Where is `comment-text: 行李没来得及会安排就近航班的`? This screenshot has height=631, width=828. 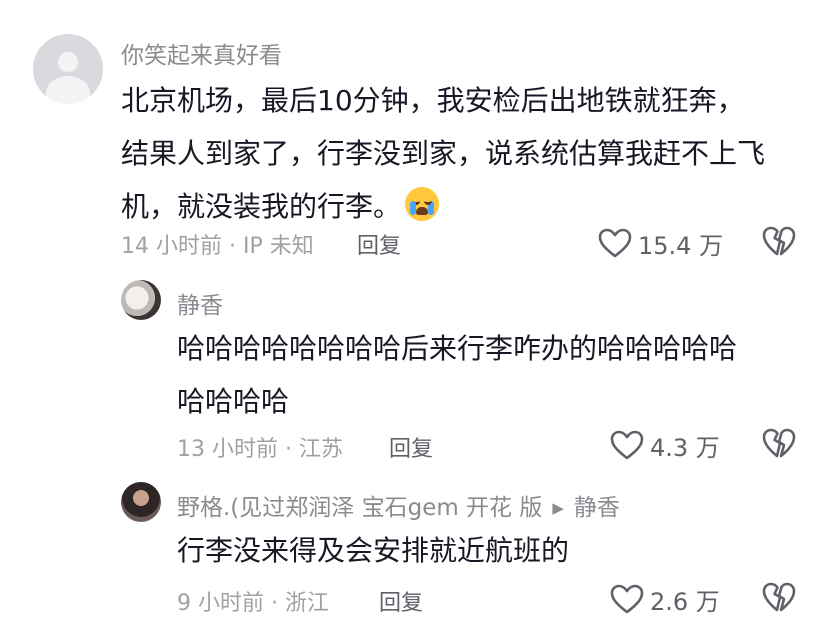 comment-text: 行李没来得及会安排就近航班的 is located at coordinates (373, 550).